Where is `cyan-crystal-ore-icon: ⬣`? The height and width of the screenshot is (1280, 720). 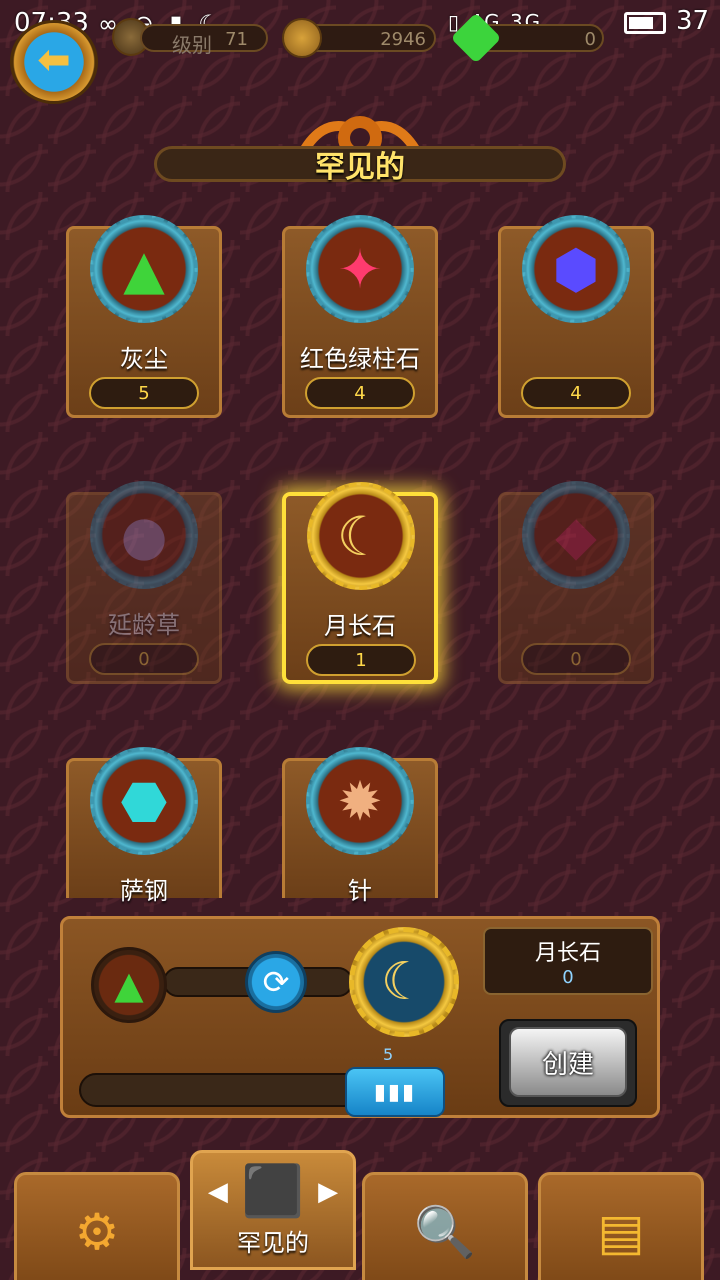 cyan-crystal-ore-icon: ⬣ is located at coordinates (144, 801).